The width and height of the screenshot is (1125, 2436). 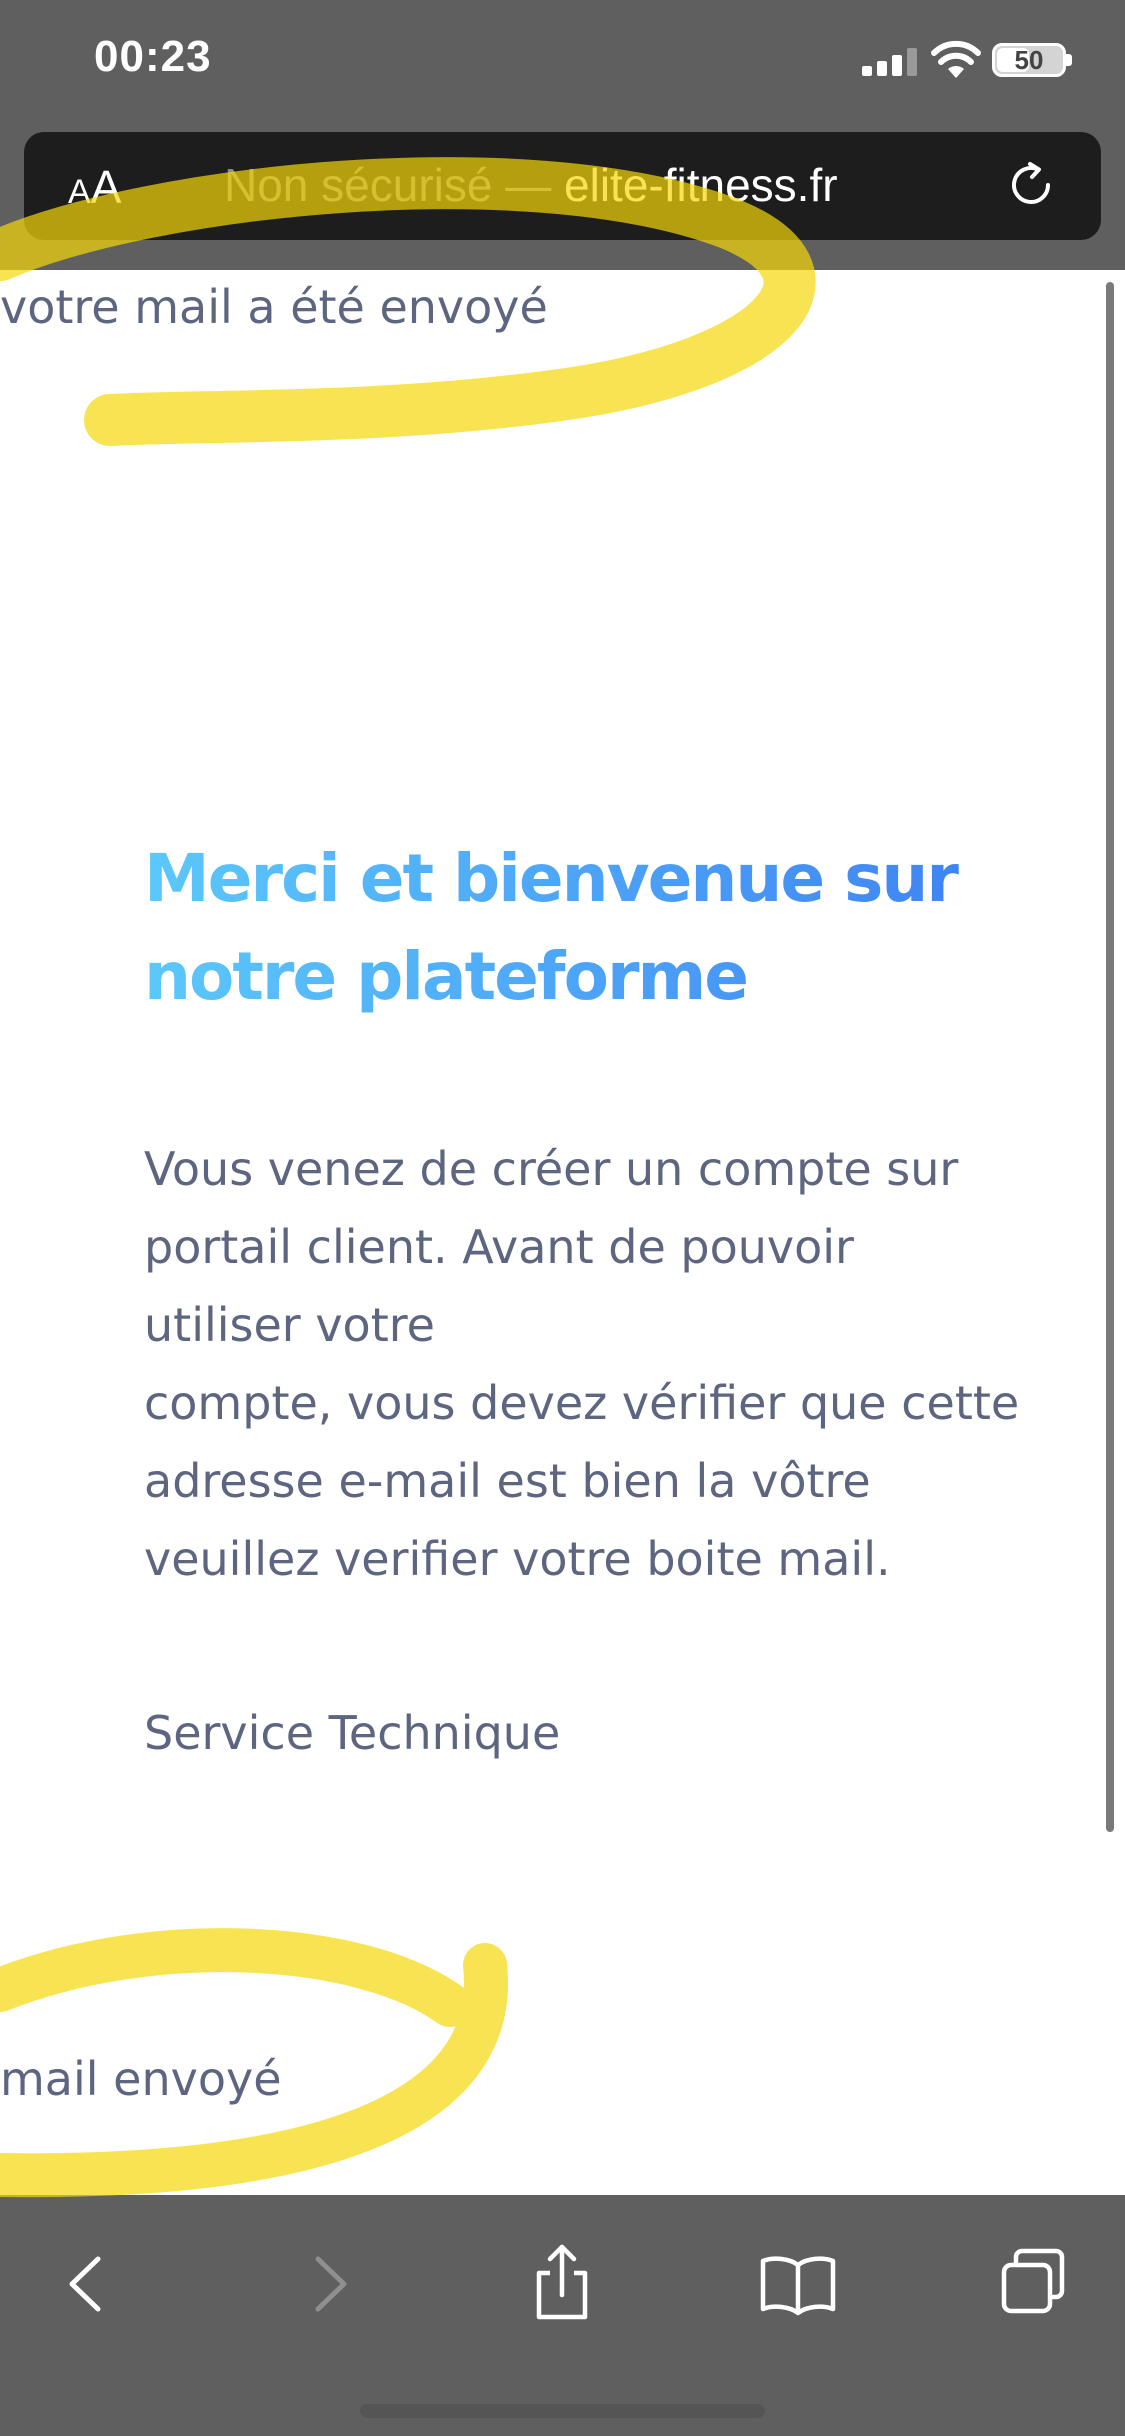 What do you see at coordinates (446, 976) in the screenshot?
I see `heading-line: notre plateforme` at bounding box center [446, 976].